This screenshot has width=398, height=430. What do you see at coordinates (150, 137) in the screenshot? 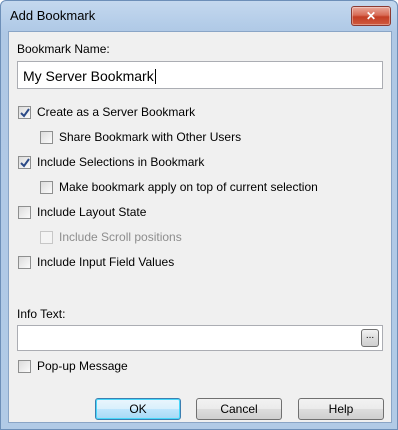
I see `share-bookmark-label: Share Bookmark with Other Users` at bounding box center [150, 137].